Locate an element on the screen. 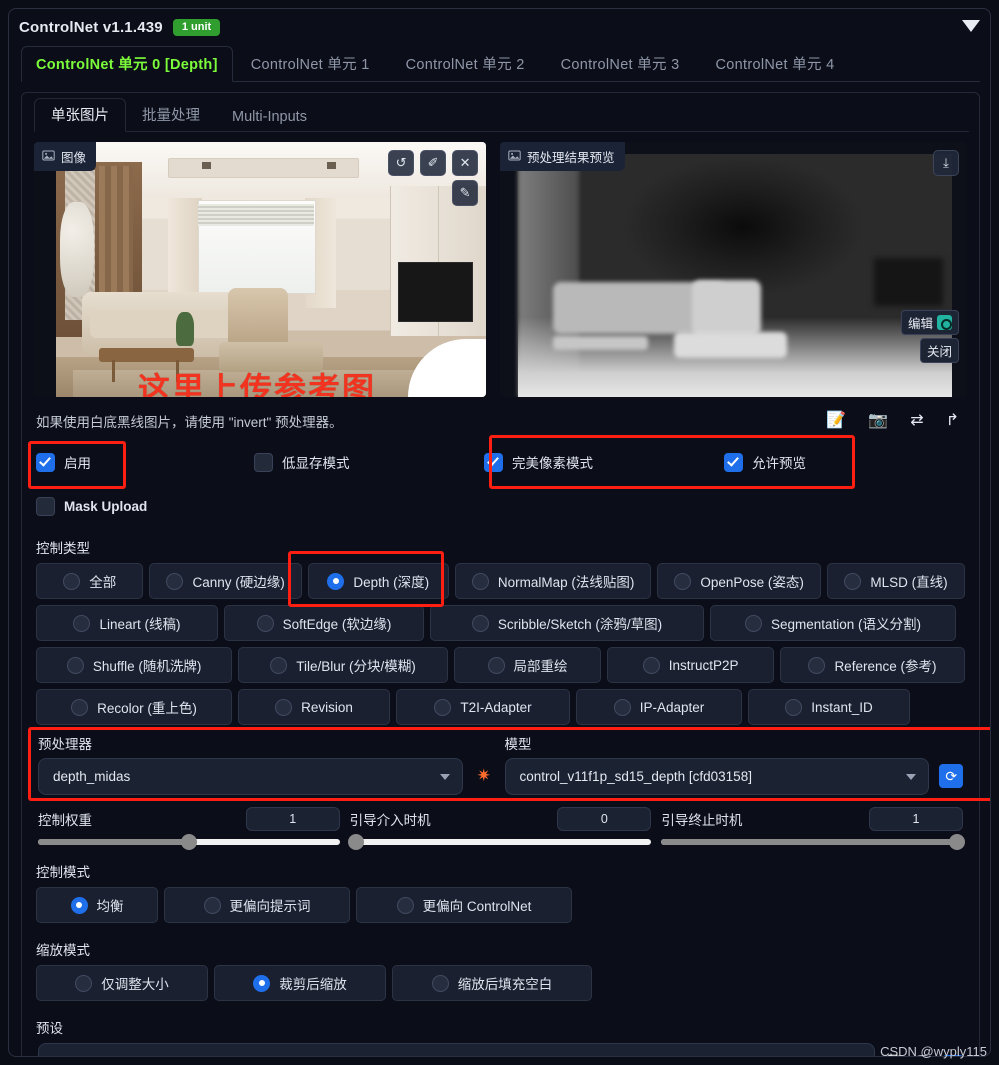  refresh-models-icon: ⟳ is located at coordinates (951, 776).